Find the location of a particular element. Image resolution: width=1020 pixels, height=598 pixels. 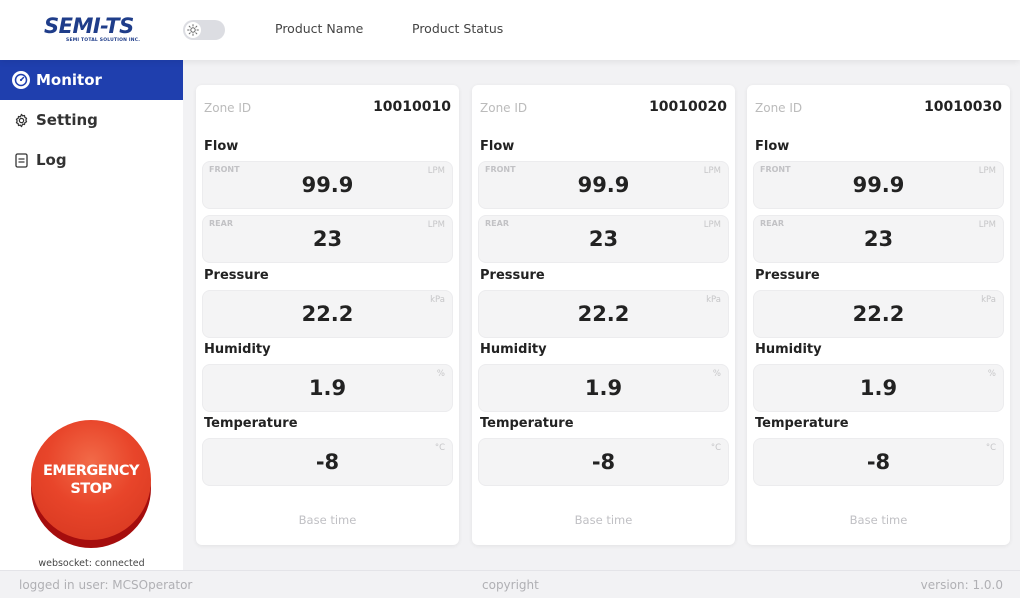

sun-icon is located at coordinates (193, 30).